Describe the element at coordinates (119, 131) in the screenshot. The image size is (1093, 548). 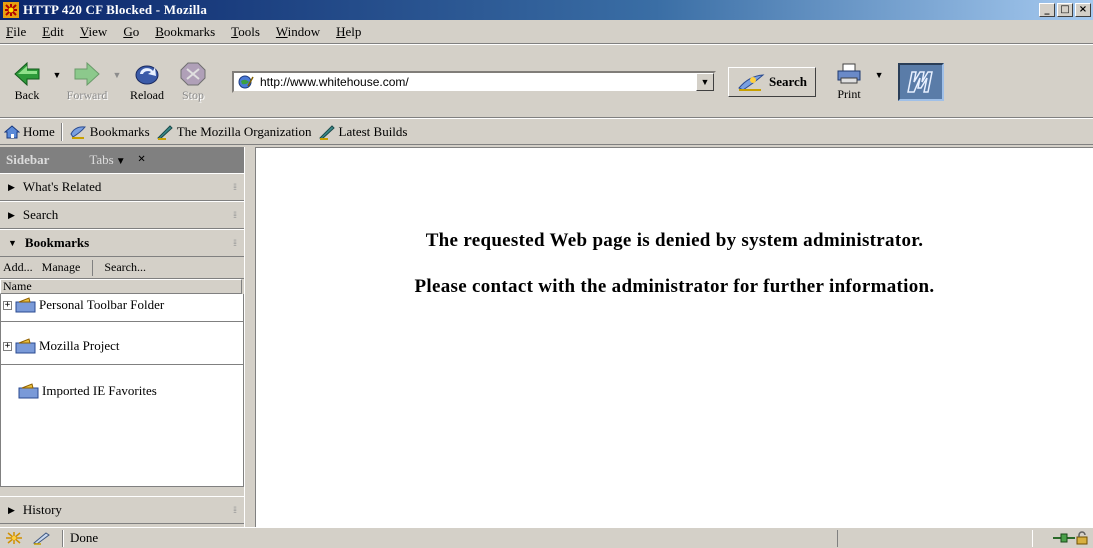
I see `bookmarks-label: Bookmarks` at that location.